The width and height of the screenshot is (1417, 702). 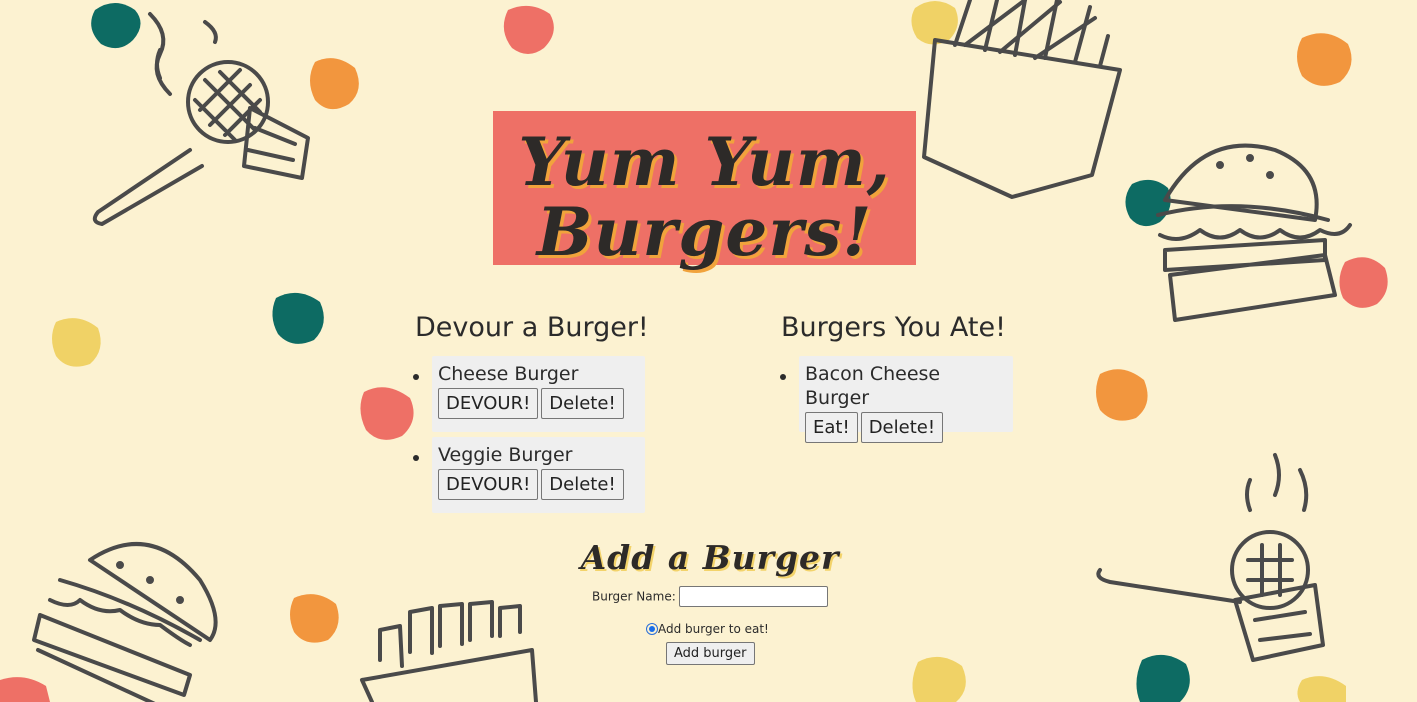 I want to click on list-item: Cheese Burger DEVOUR! Delete!, so click(x=538, y=394).